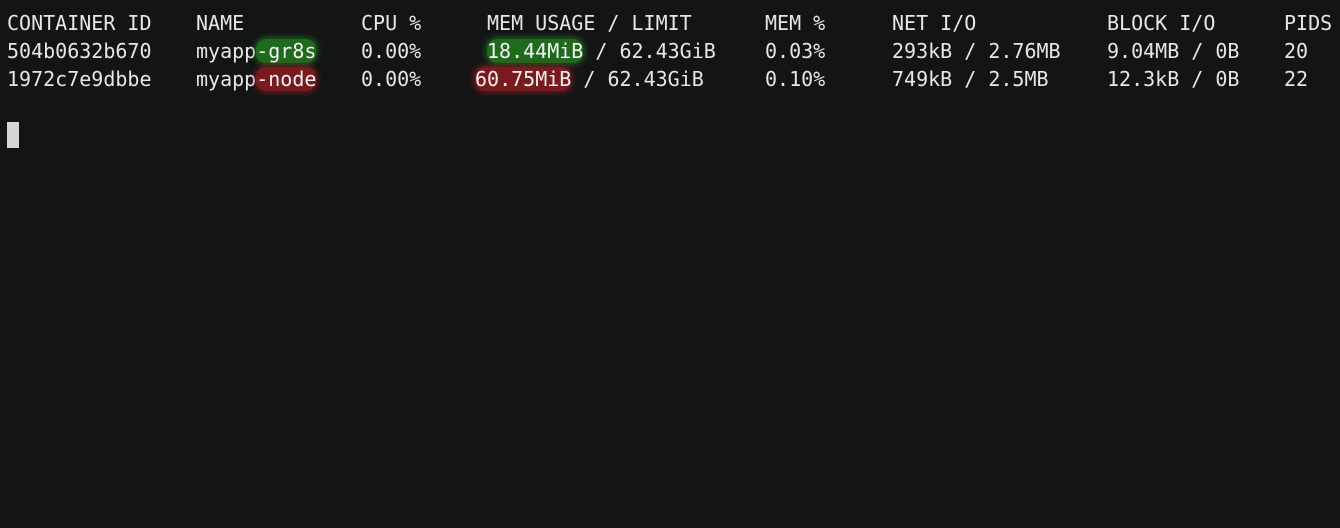 This screenshot has width=1340, height=528. Describe the element at coordinates (1173, 51) in the screenshot. I see `block-io: 9.04MB / 0B` at that location.